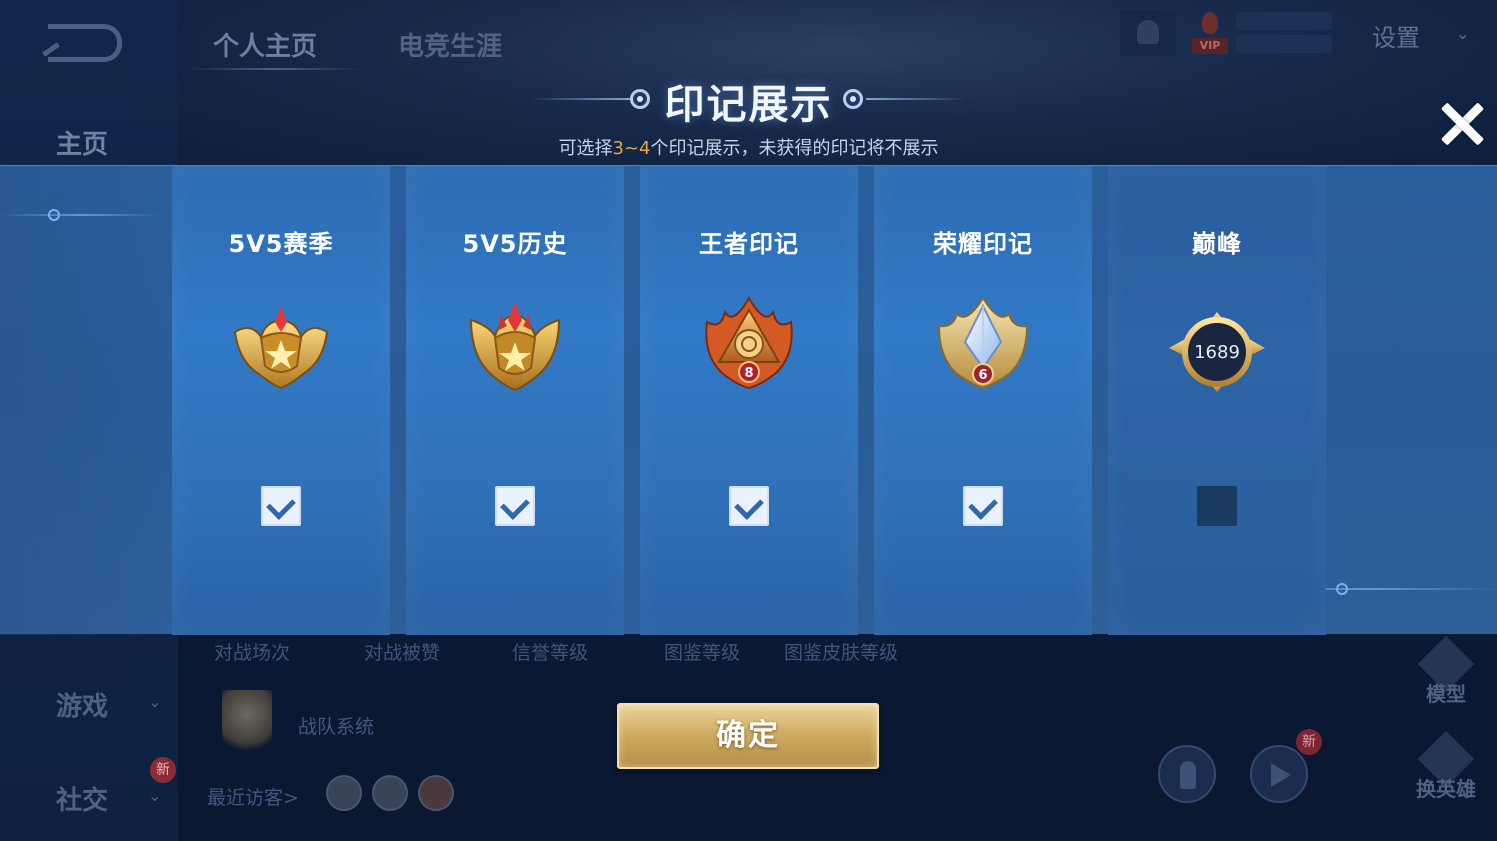 The width and height of the screenshot is (1497, 841). I want to click on title-divider-right, so click(916, 99).